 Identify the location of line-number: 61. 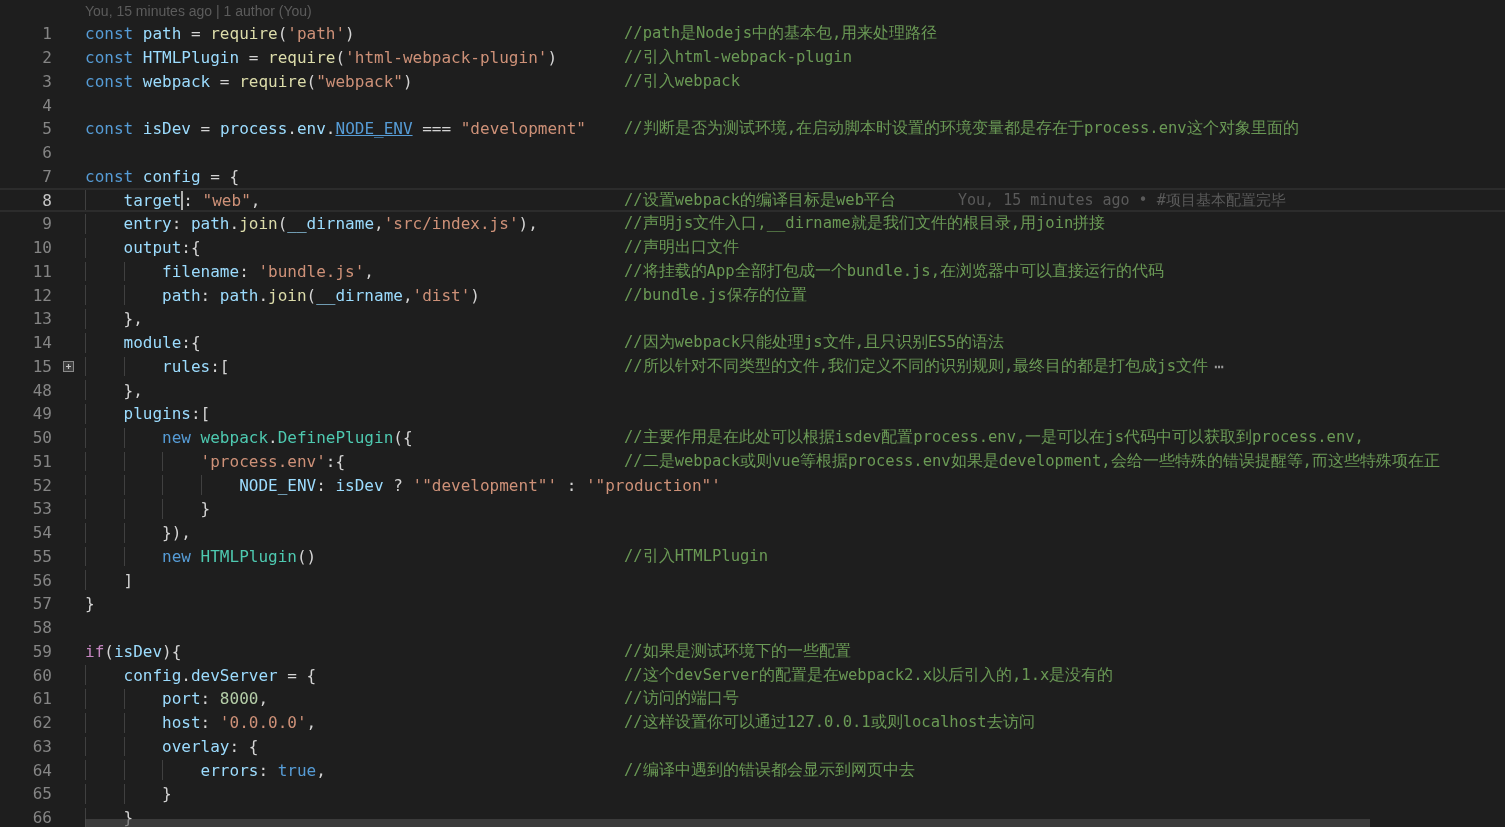
(41, 699).